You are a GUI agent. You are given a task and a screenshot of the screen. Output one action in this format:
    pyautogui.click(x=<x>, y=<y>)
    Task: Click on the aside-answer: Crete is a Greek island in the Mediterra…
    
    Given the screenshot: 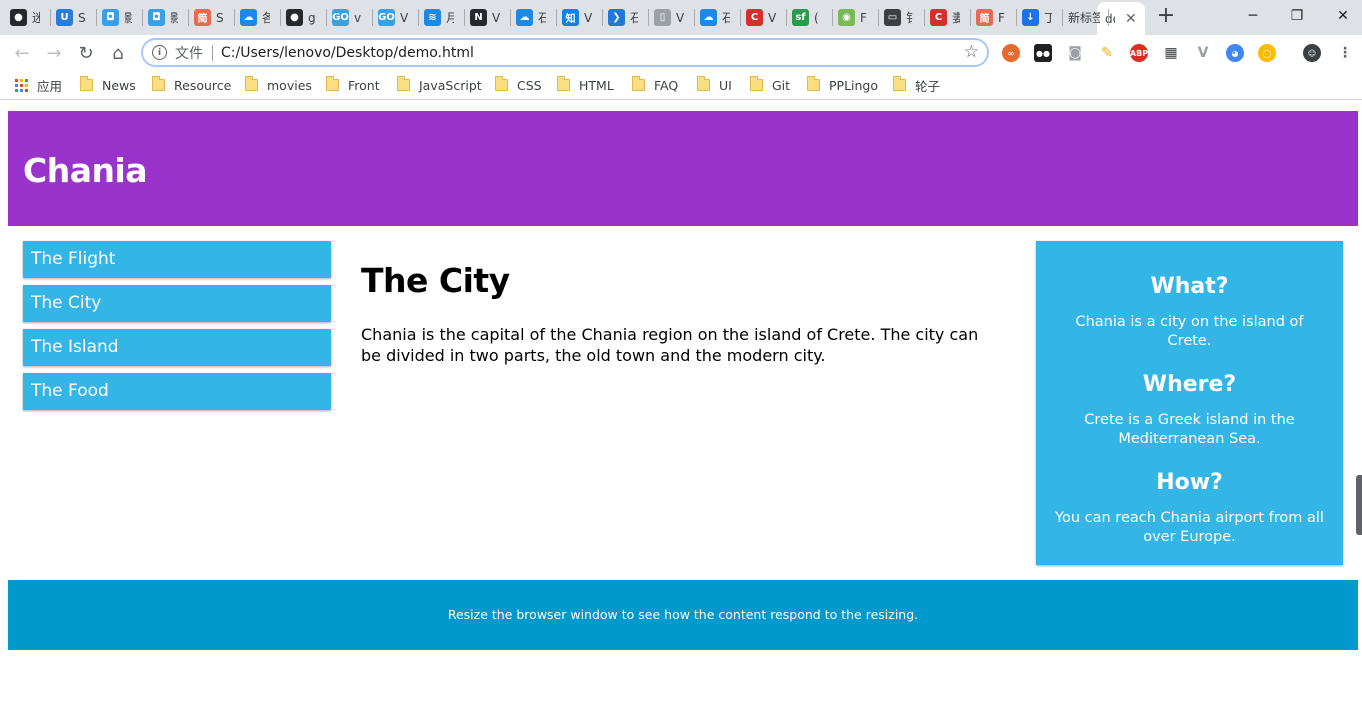 What is the action you would take?
    pyautogui.click(x=1189, y=429)
    